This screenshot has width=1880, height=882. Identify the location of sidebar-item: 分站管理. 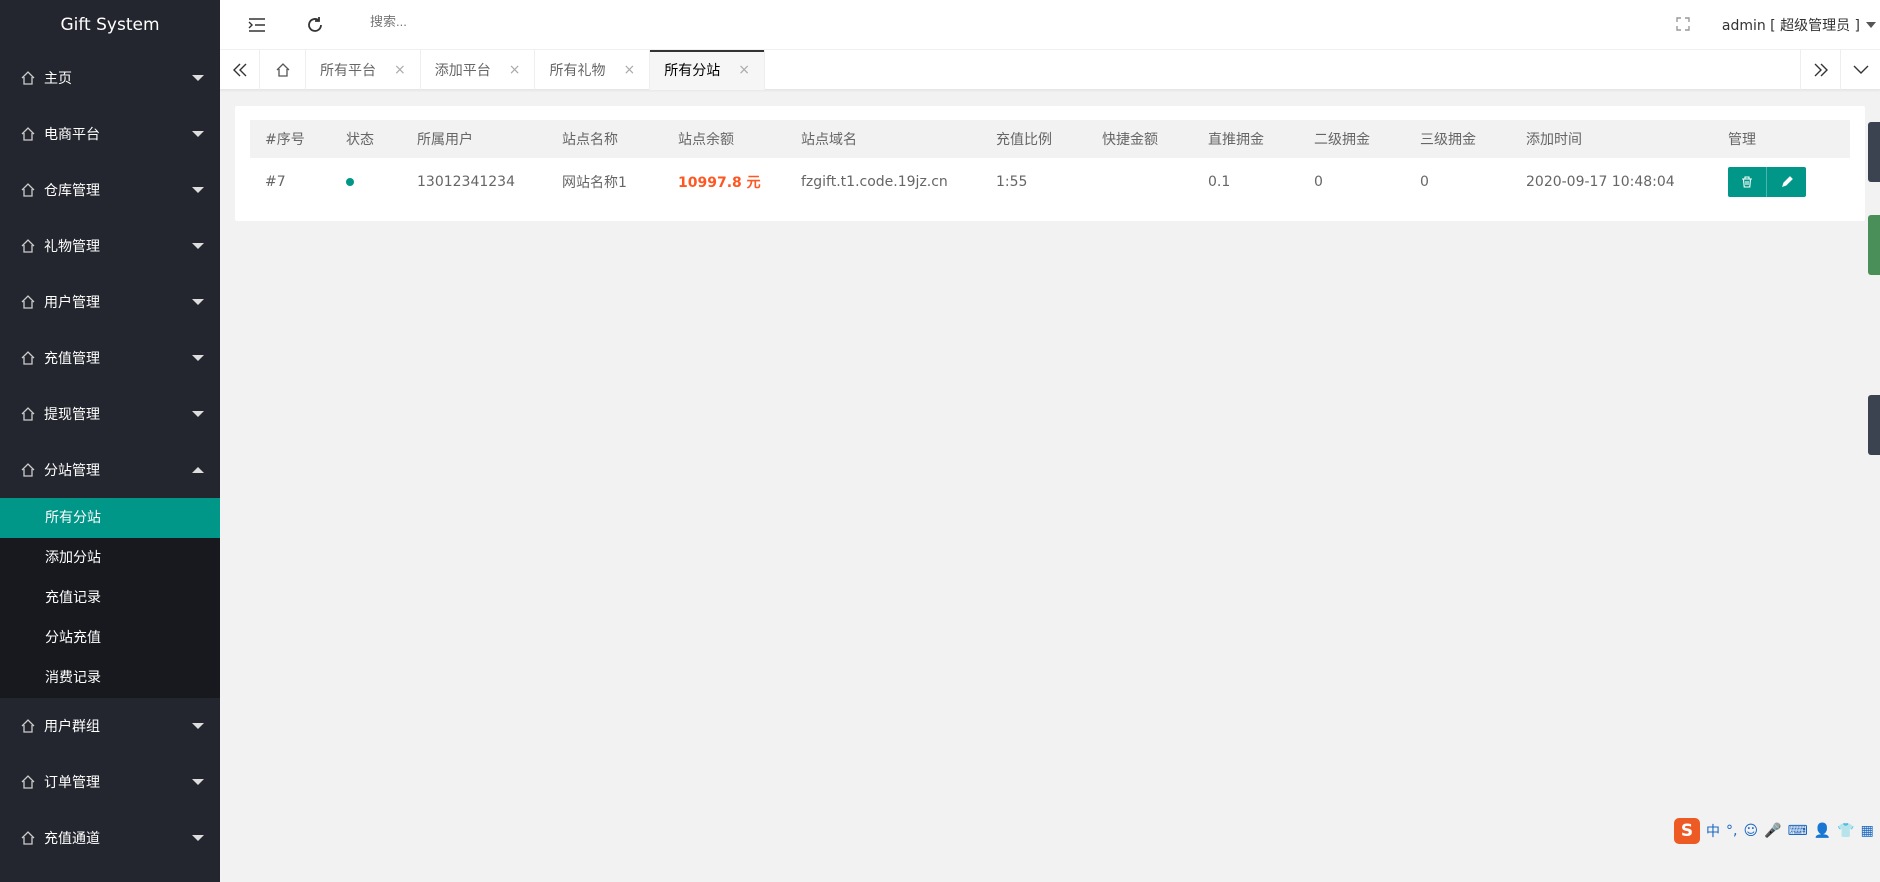
(110, 470).